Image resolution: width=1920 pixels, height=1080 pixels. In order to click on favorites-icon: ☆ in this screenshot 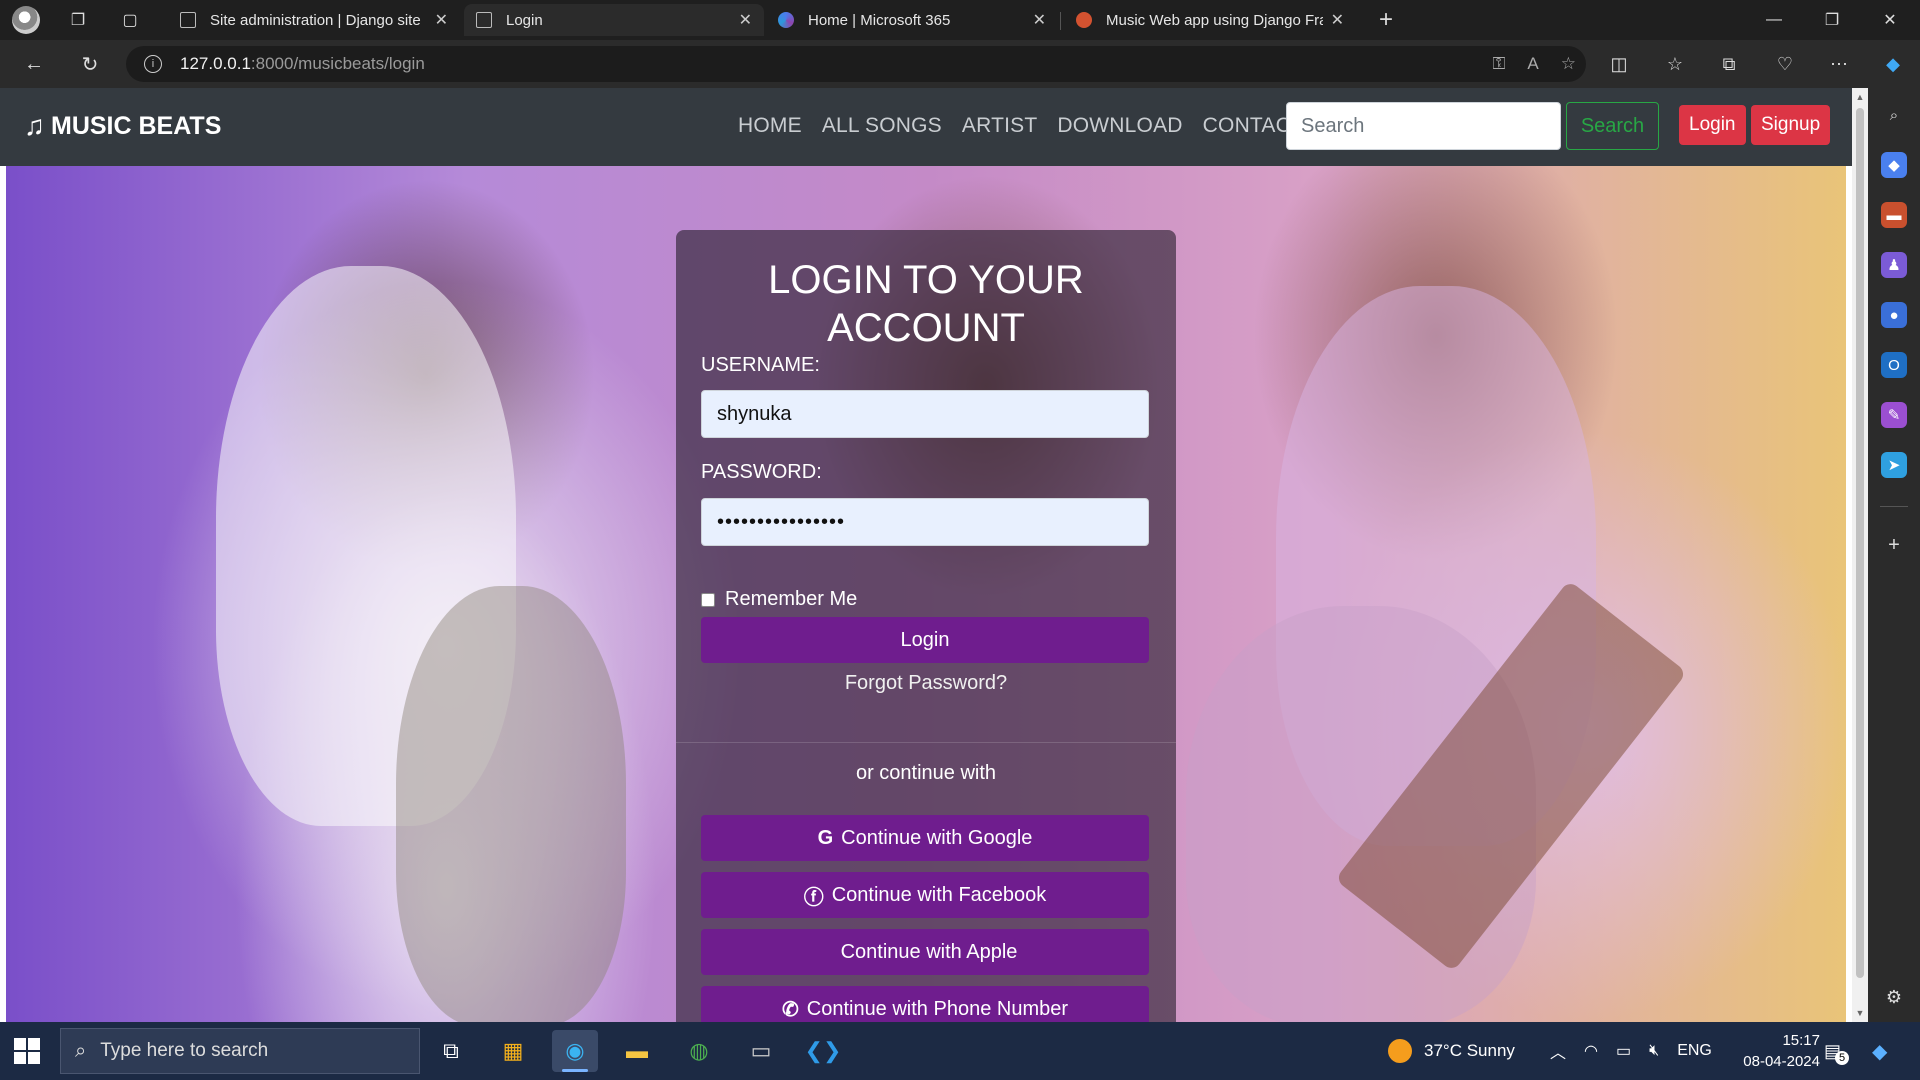, I will do `click(1675, 64)`.